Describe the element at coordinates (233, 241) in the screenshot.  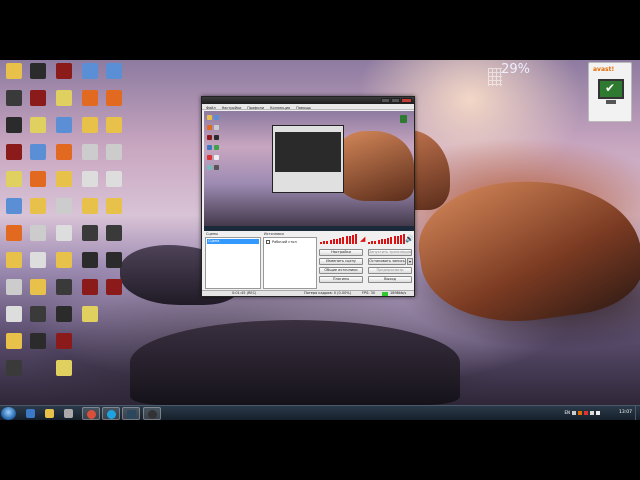
I see `scene-item-selected: Сцена` at that location.